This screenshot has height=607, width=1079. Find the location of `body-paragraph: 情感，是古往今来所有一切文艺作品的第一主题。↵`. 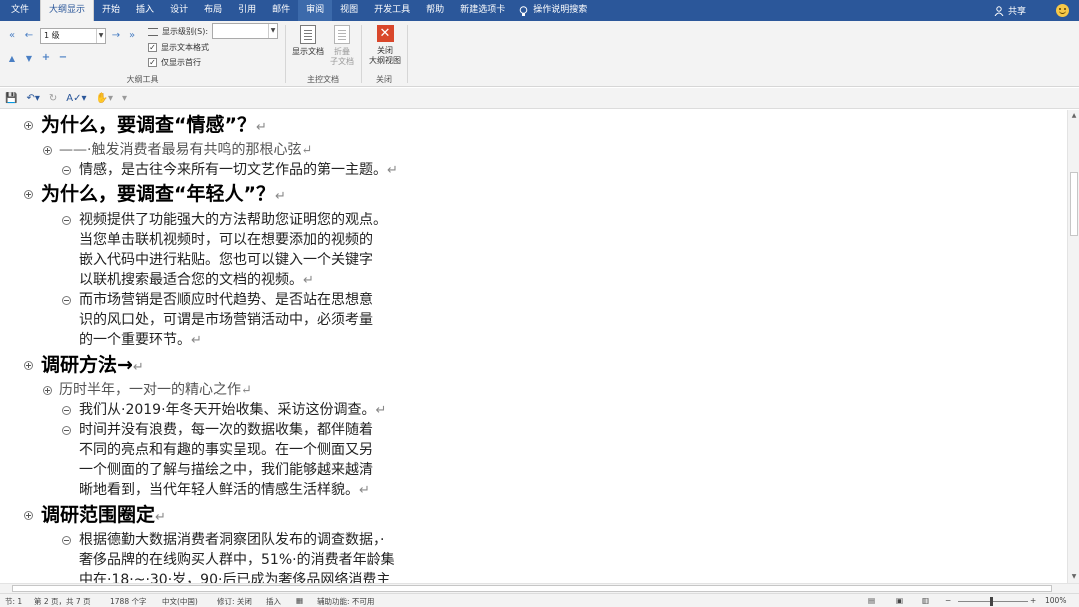

body-paragraph: 情感，是古往今来所有一切文艺作品的第一主题。↵ is located at coordinates (238, 170).